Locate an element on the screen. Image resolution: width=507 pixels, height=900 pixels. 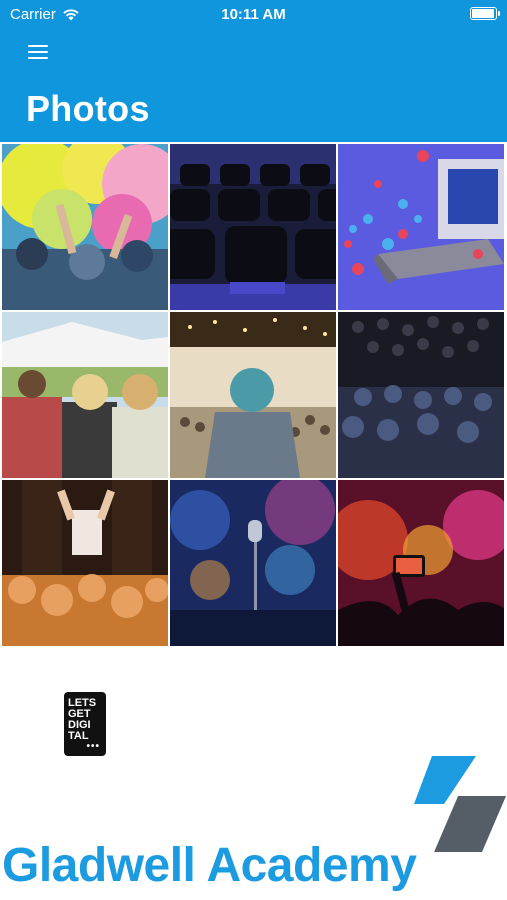
battery-level-fill is located at coordinates (483, 13).